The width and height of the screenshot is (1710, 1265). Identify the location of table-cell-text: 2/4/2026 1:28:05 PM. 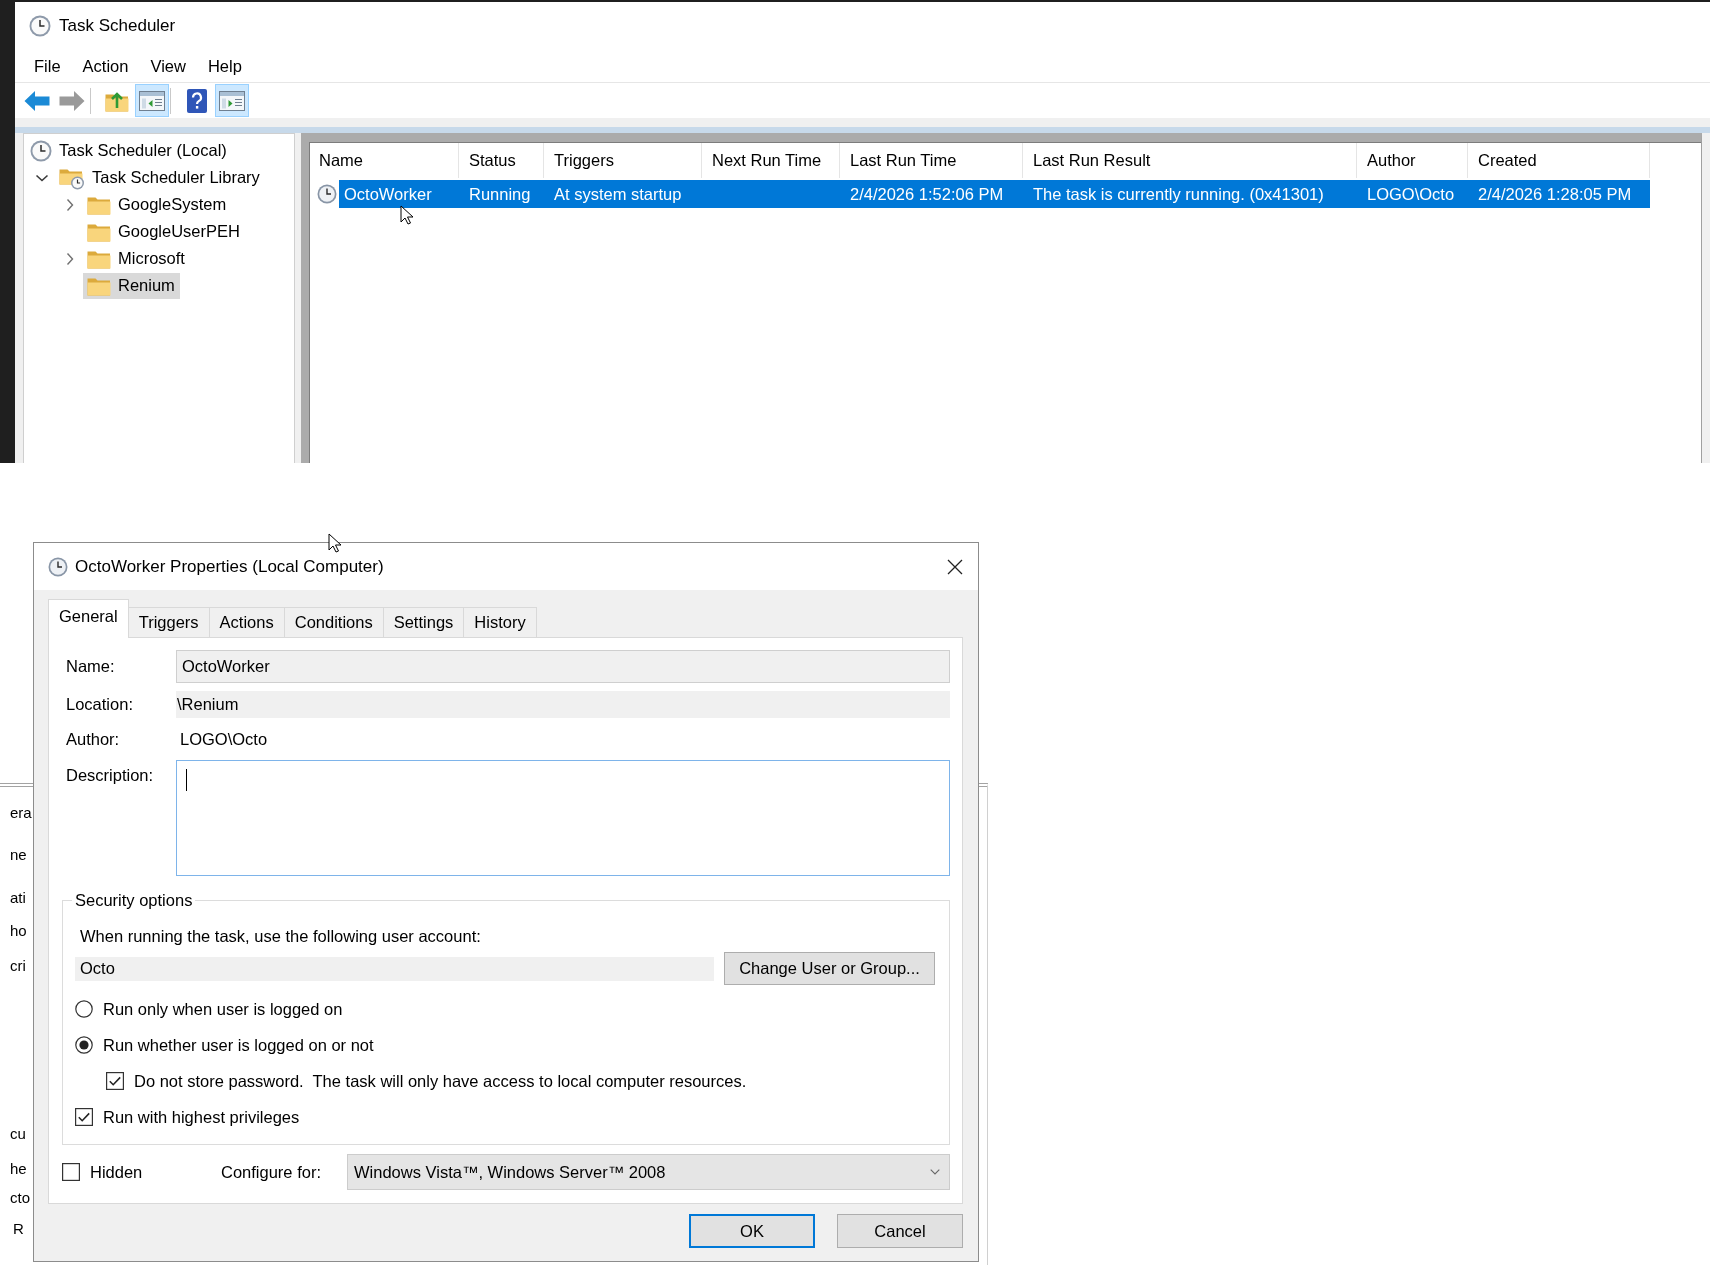
(1555, 194).